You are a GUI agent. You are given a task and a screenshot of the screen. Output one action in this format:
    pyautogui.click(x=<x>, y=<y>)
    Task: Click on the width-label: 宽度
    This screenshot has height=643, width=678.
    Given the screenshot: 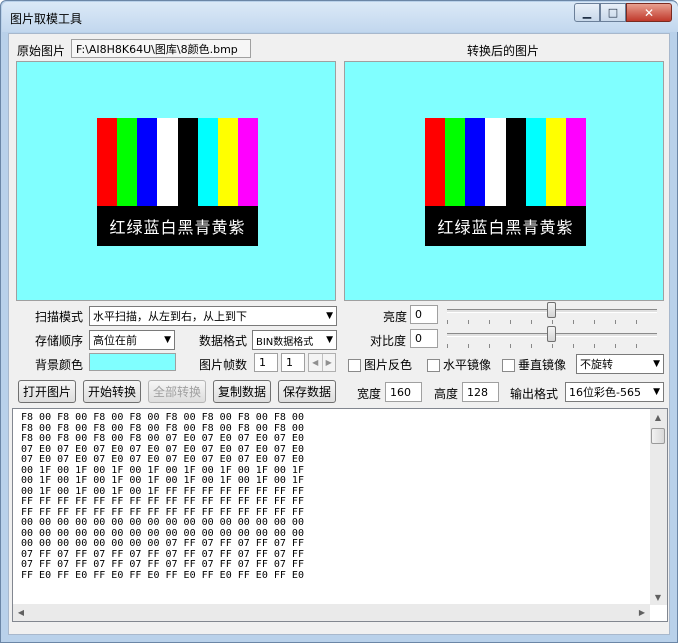 What is the action you would take?
    pyautogui.click(x=369, y=394)
    